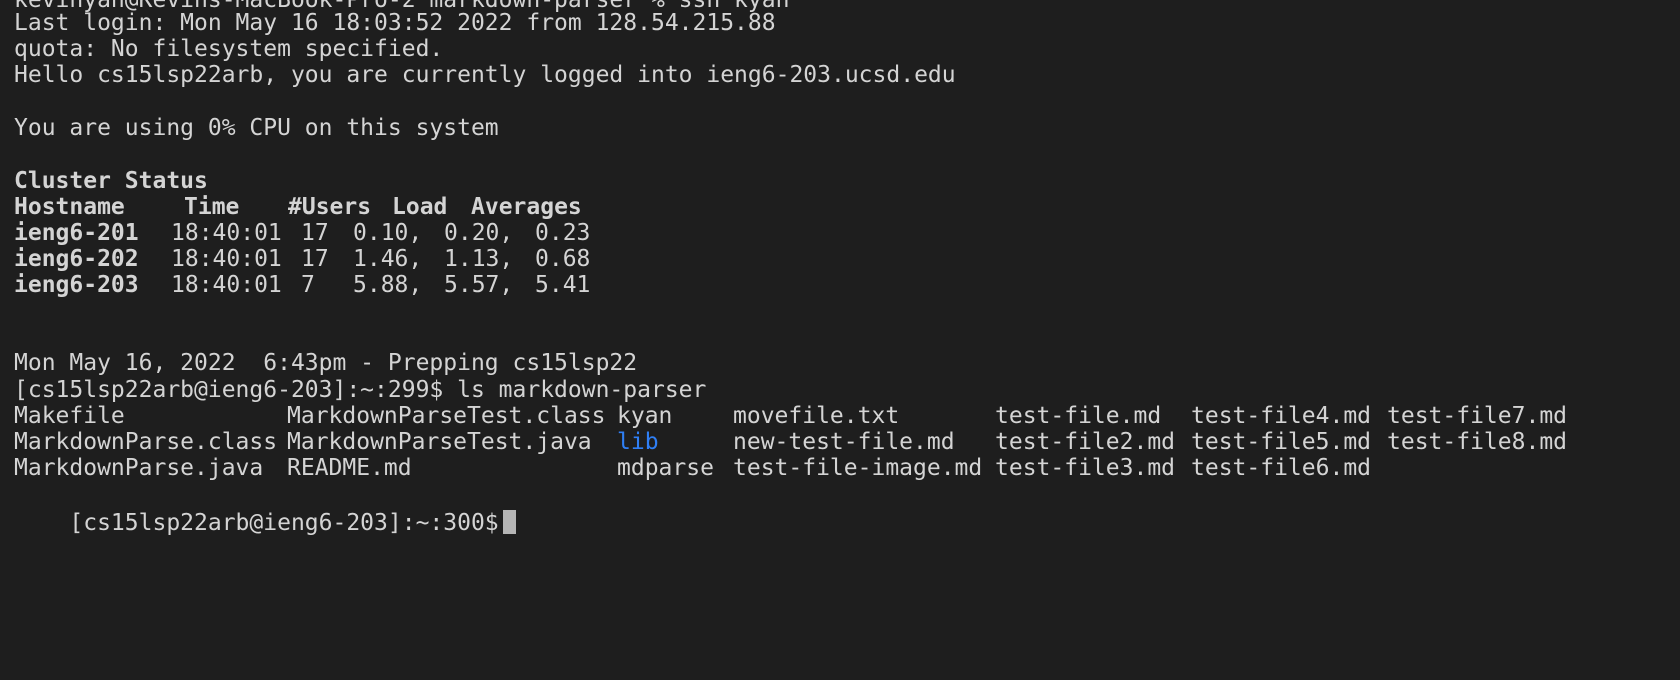 Image resolution: width=1680 pixels, height=680 pixels. Describe the element at coordinates (665, 468) in the screenshot. I see `file-entry: mdparse` at that location.